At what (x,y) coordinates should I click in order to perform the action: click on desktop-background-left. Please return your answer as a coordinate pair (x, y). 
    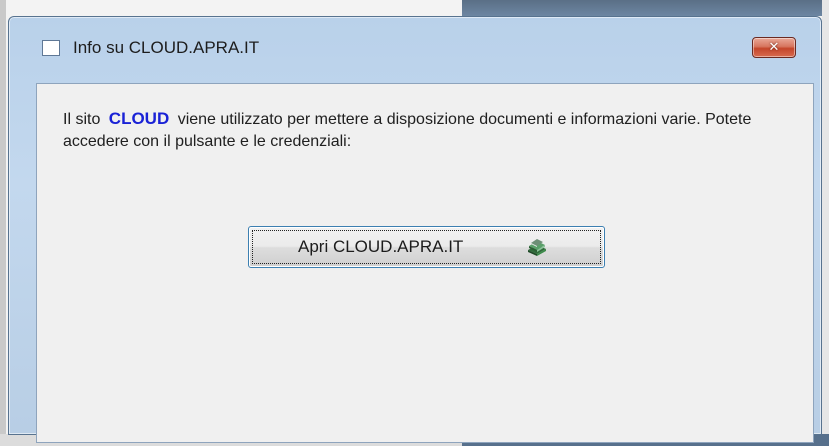
    Looking at the image, I should click on (3, 223).